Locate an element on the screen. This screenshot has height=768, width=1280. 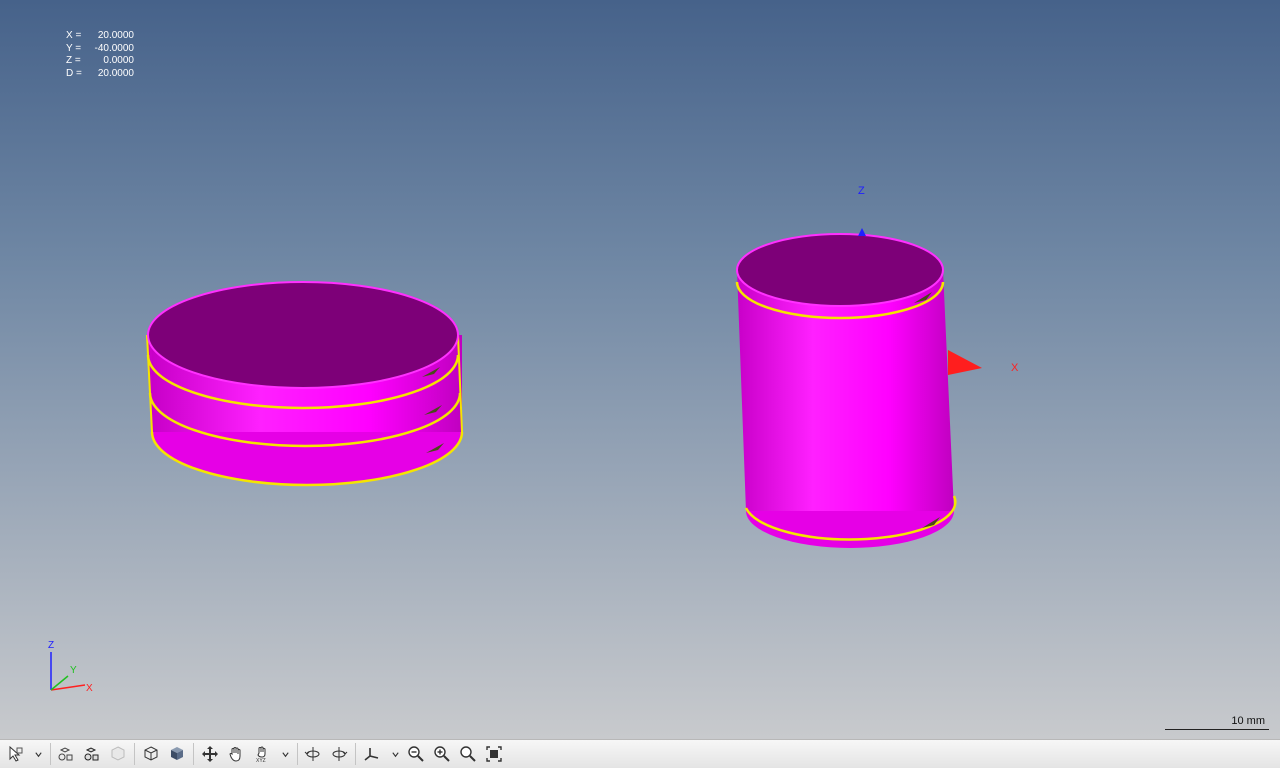
select-icon is located at coordinates (16, 754).